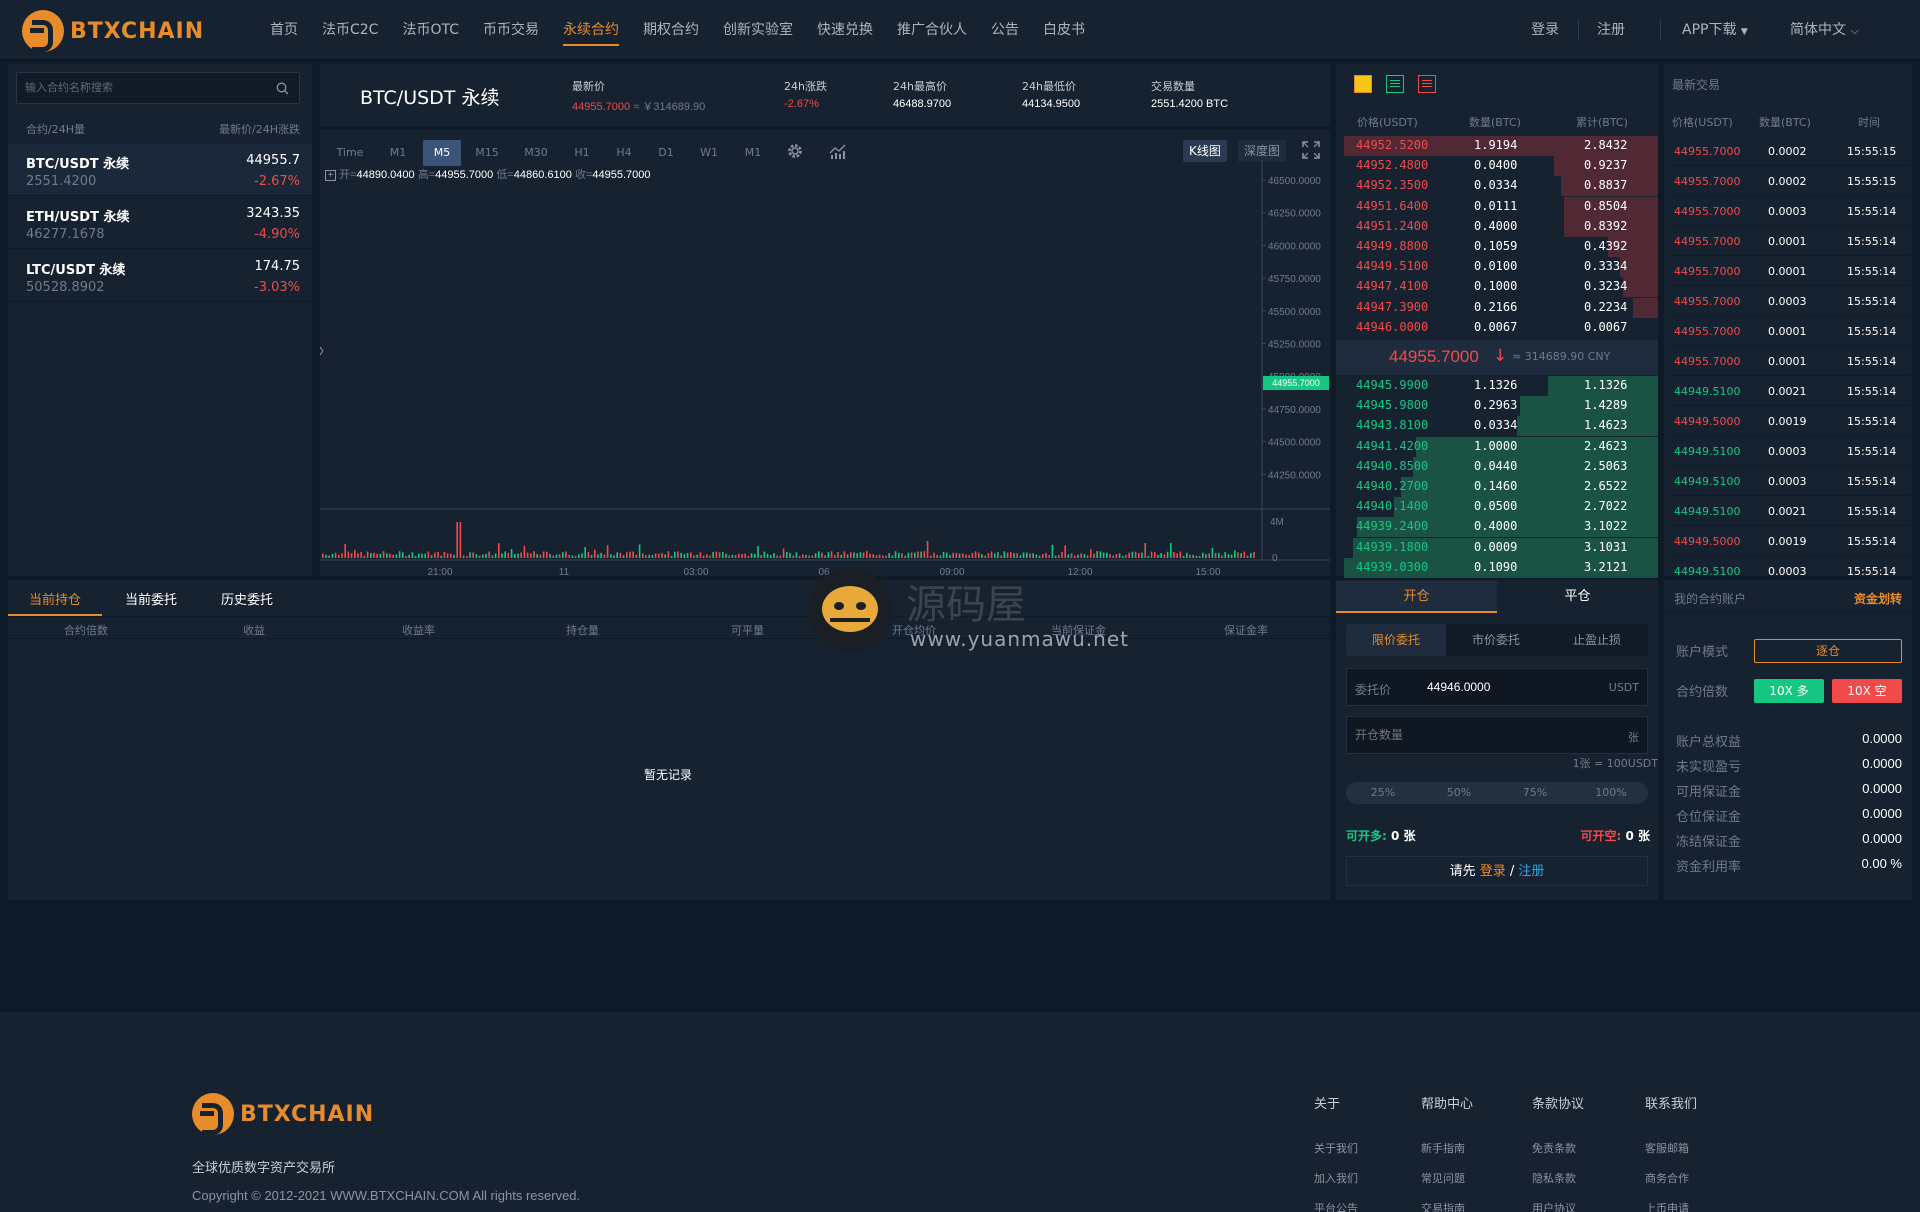 The image size is (1920, 1212). What do you see at coordinates (113, 31) in the screenshot?
I see `brand-logo: BTXCHAIN` at bounding box center [113, 31].